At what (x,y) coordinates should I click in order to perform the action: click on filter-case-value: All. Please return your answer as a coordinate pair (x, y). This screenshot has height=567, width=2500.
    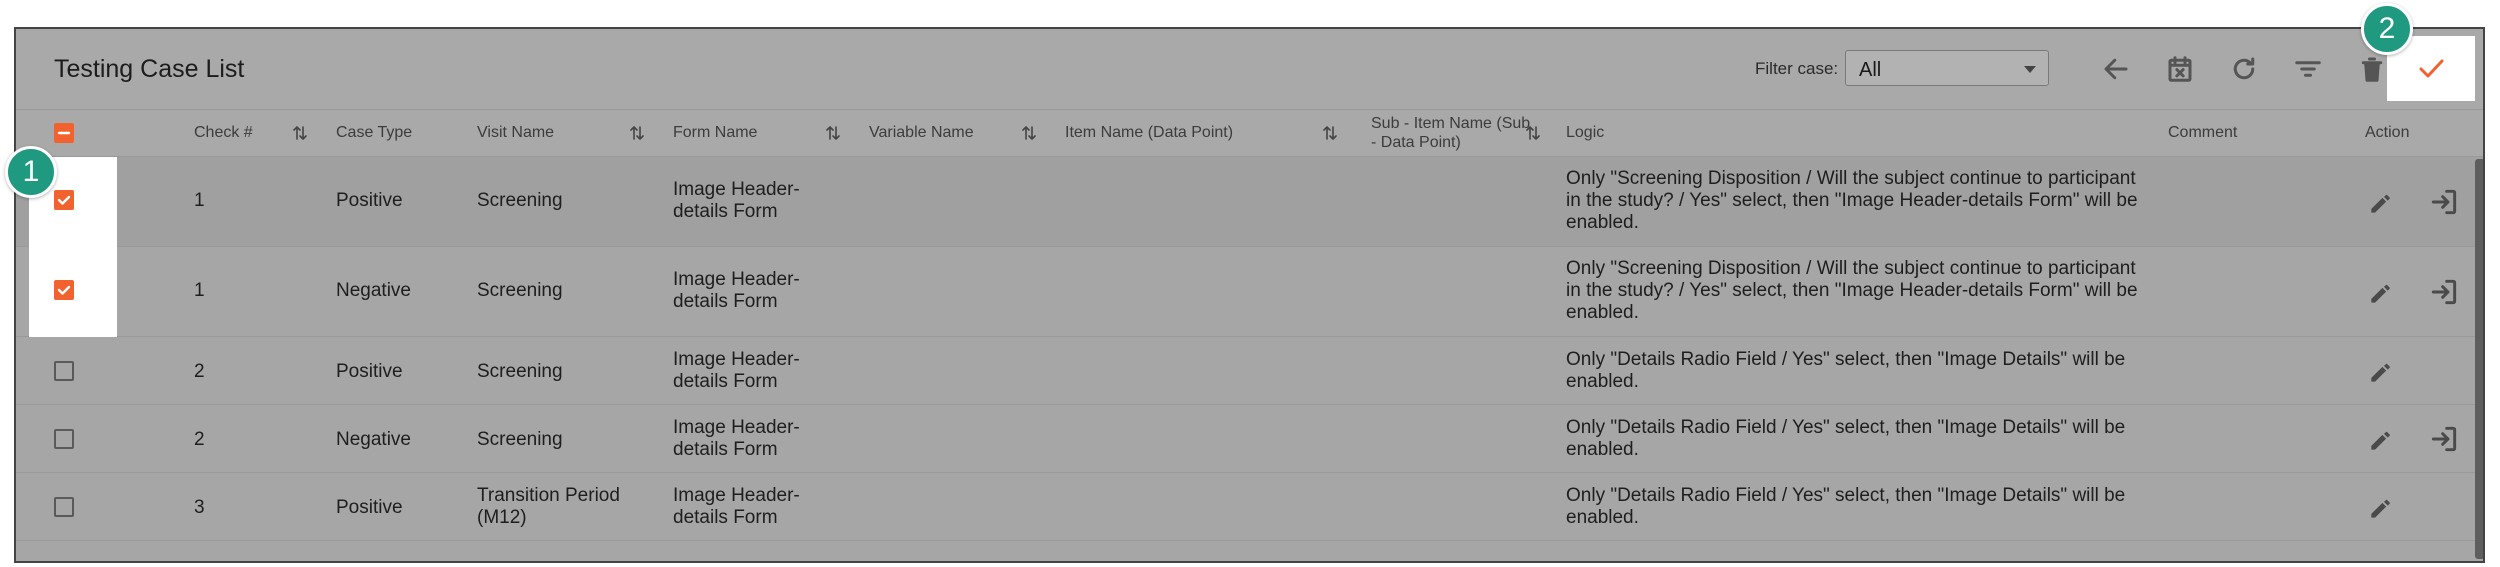
    Looking at the image, I should click on (1870, 70).